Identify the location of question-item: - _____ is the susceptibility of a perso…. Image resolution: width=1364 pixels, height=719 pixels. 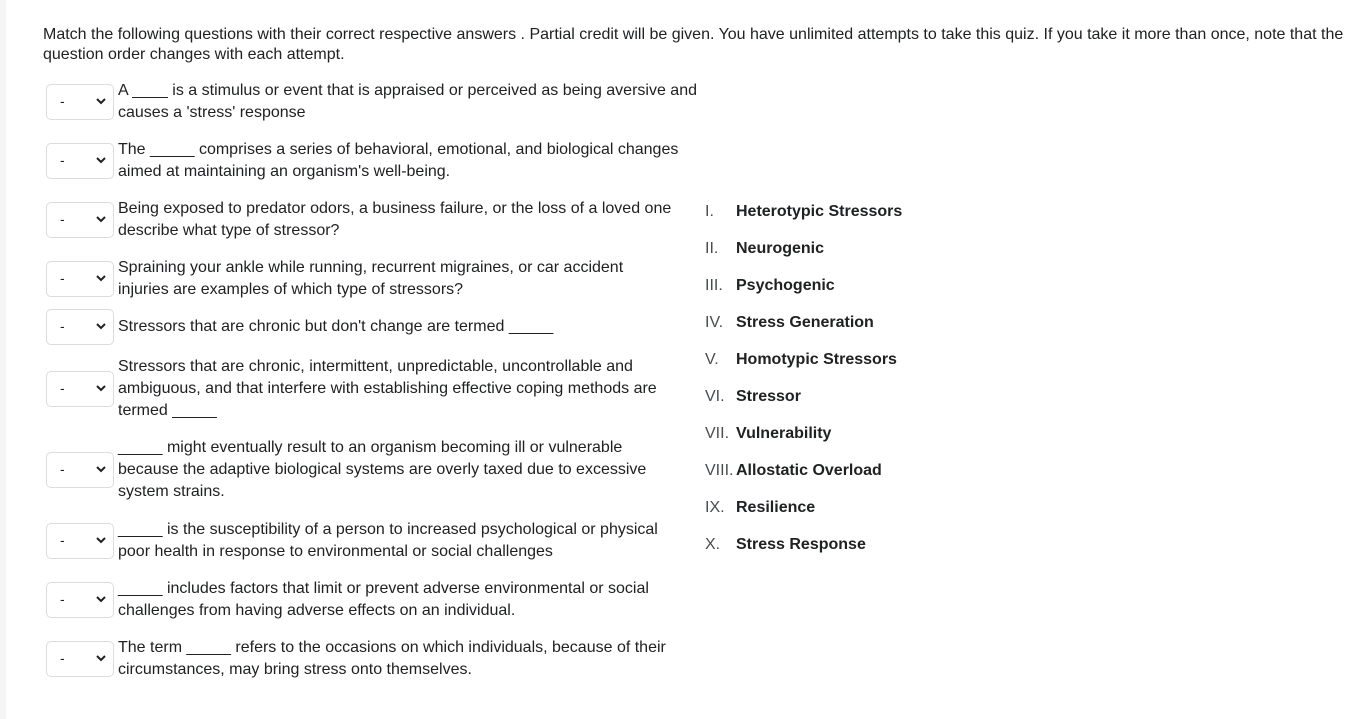
(369, 541).